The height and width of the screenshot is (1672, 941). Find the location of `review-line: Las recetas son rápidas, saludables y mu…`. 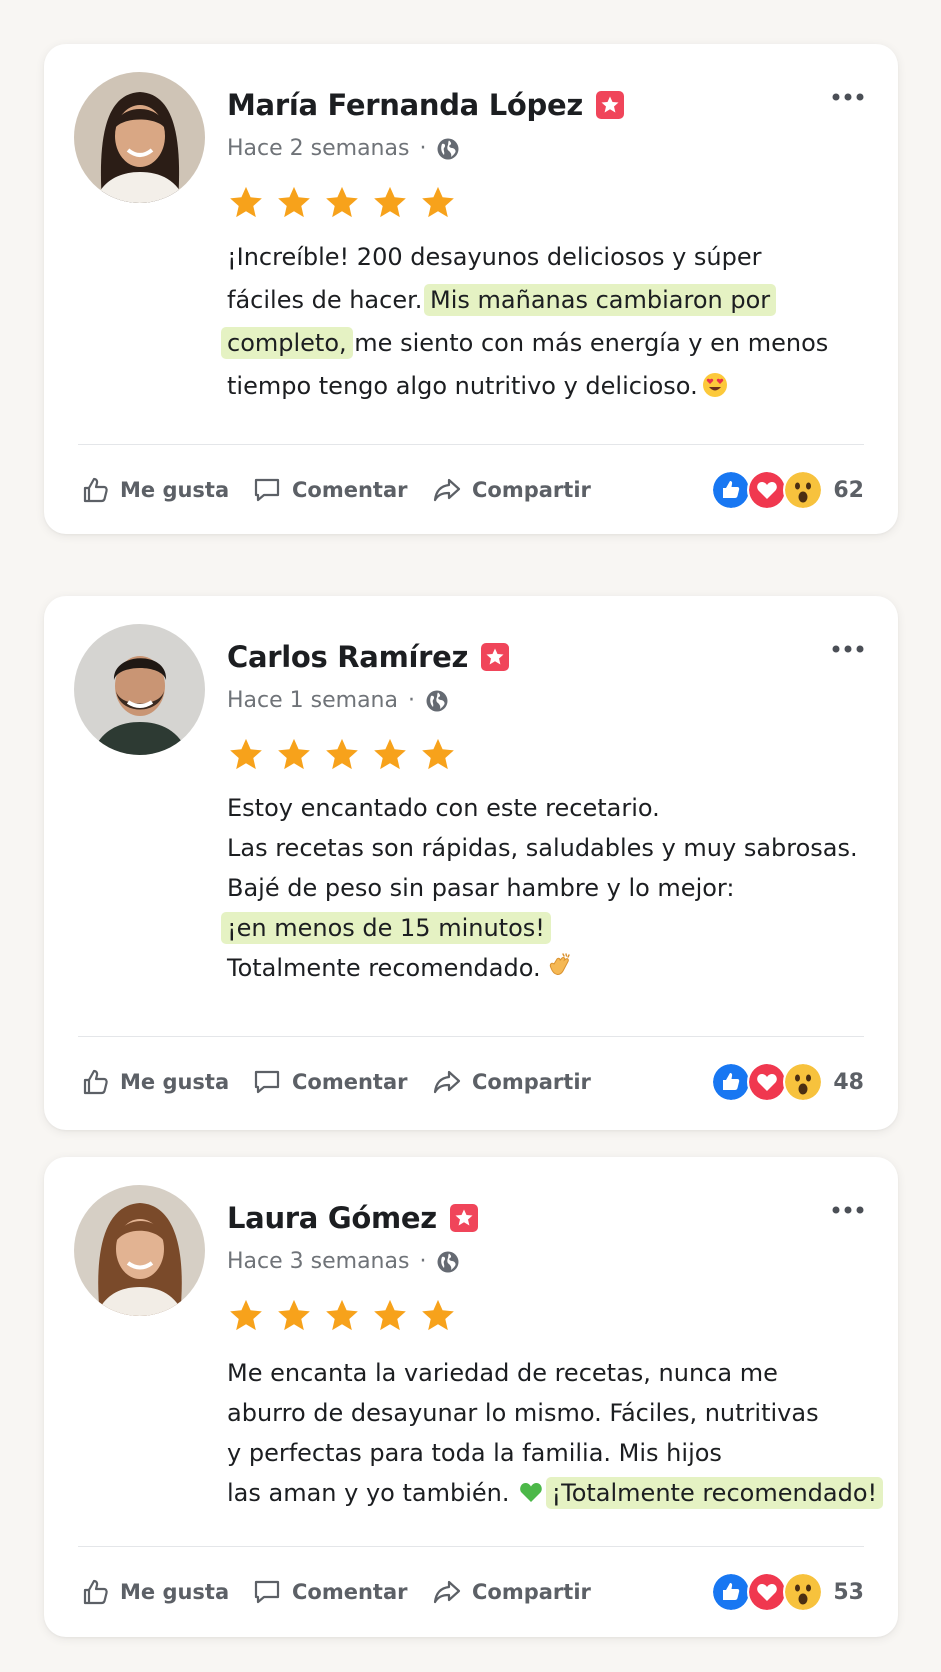

review-line: Las recetas son rápidas, saludables y mu… is located at coordinates (542, 848).